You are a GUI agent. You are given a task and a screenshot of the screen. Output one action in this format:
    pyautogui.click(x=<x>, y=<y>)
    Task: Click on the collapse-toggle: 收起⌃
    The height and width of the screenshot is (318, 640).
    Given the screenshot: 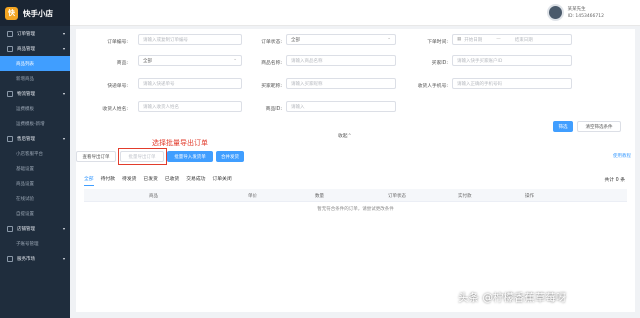 What is the action you would take?
    pyautogui.click(x=345, y=135)
    